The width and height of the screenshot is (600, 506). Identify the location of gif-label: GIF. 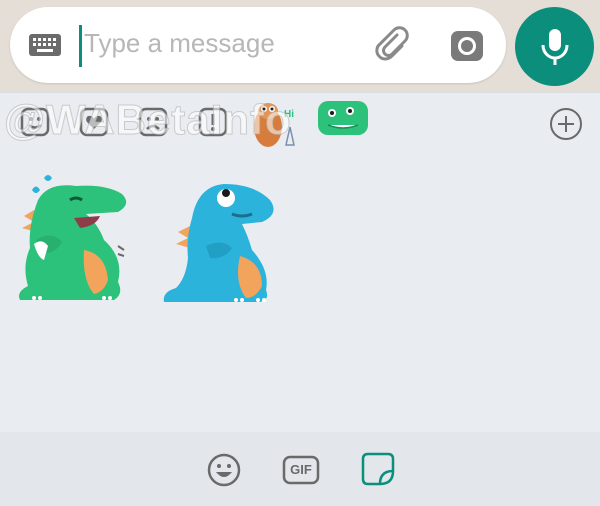
(301, 469).